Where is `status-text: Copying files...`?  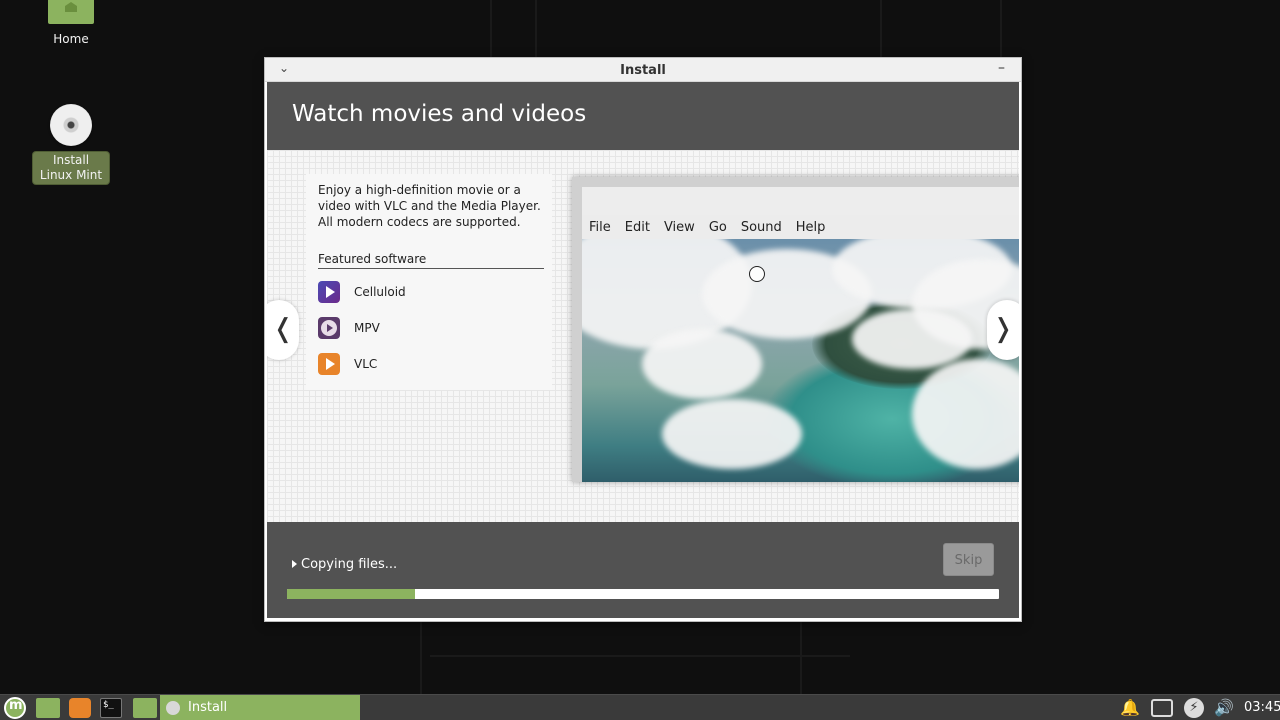 status-text: Copying files... is located at coordinates (349, 564).